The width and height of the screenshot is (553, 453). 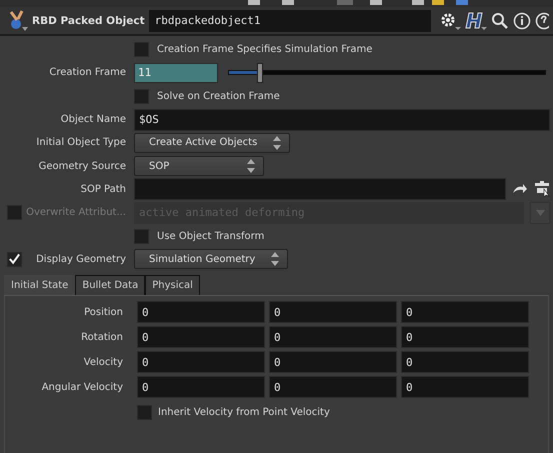 What do you see at coordinates (81, 259) in the screenshot?
I see `parameter-label: Display Geometry` at bounding box center [81, 259].